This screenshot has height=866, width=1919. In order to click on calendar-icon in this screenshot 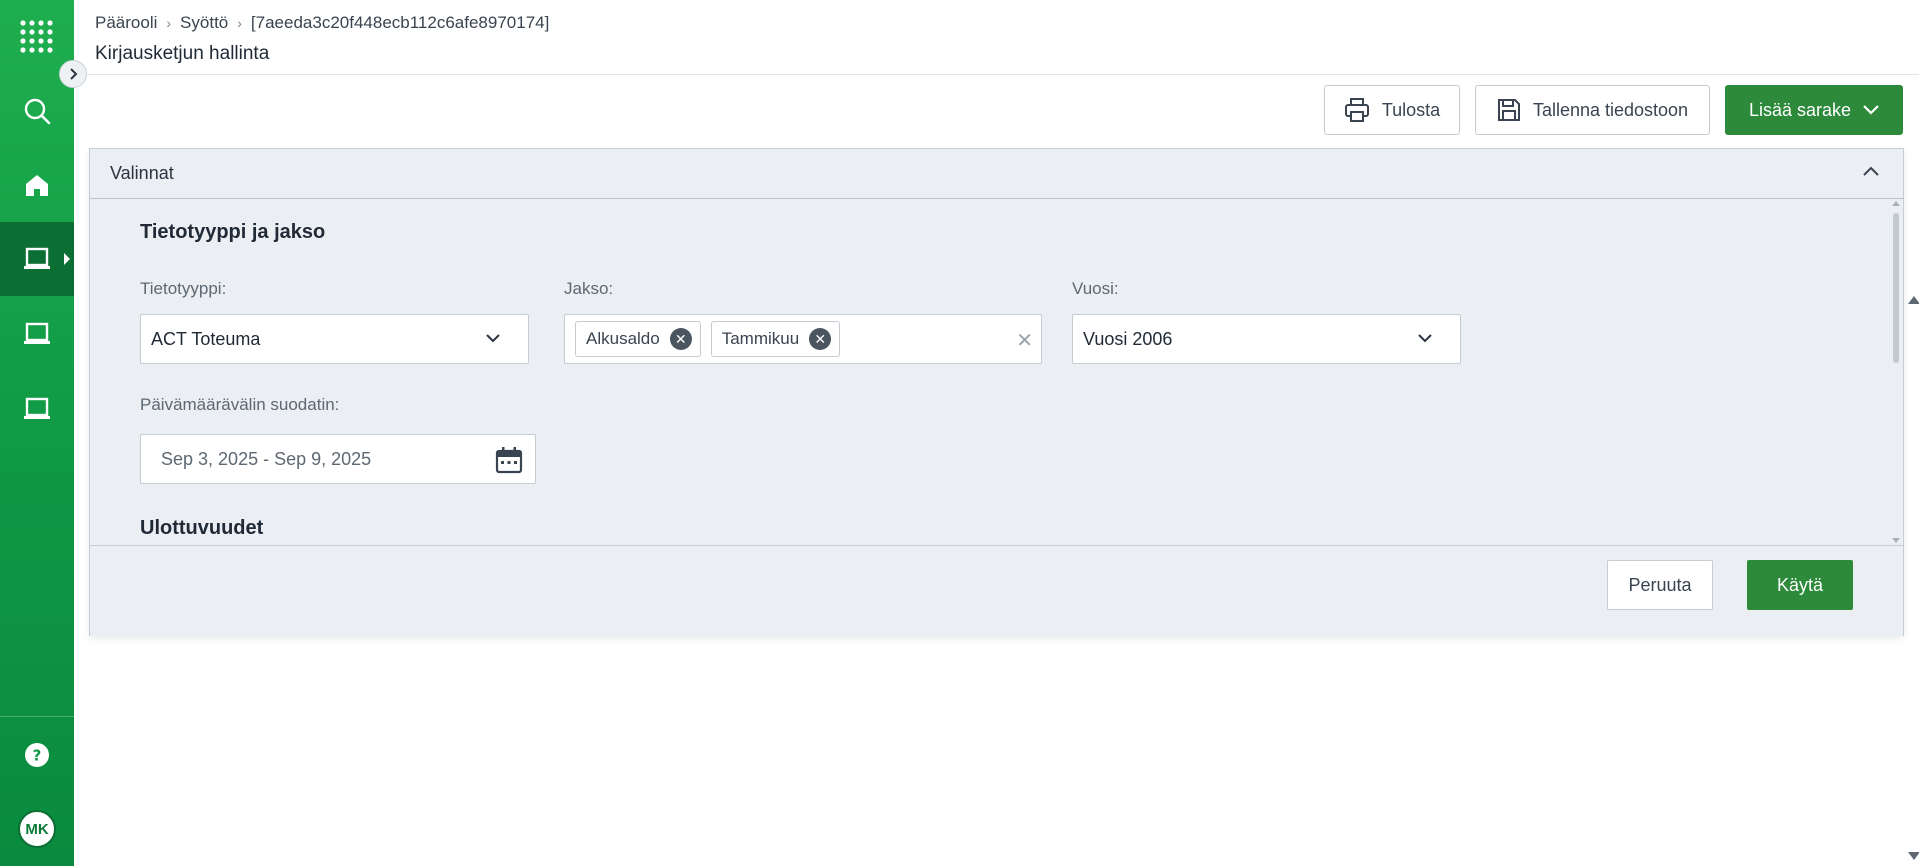, I will do `click(509, 460)`.